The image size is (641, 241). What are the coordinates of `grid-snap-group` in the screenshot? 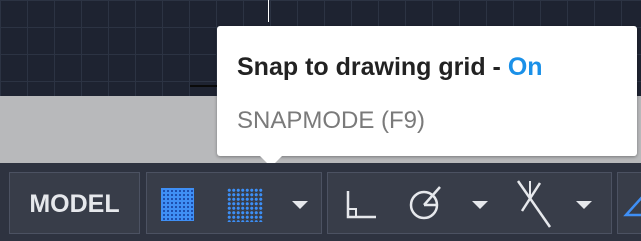 It's located at (234, 203).